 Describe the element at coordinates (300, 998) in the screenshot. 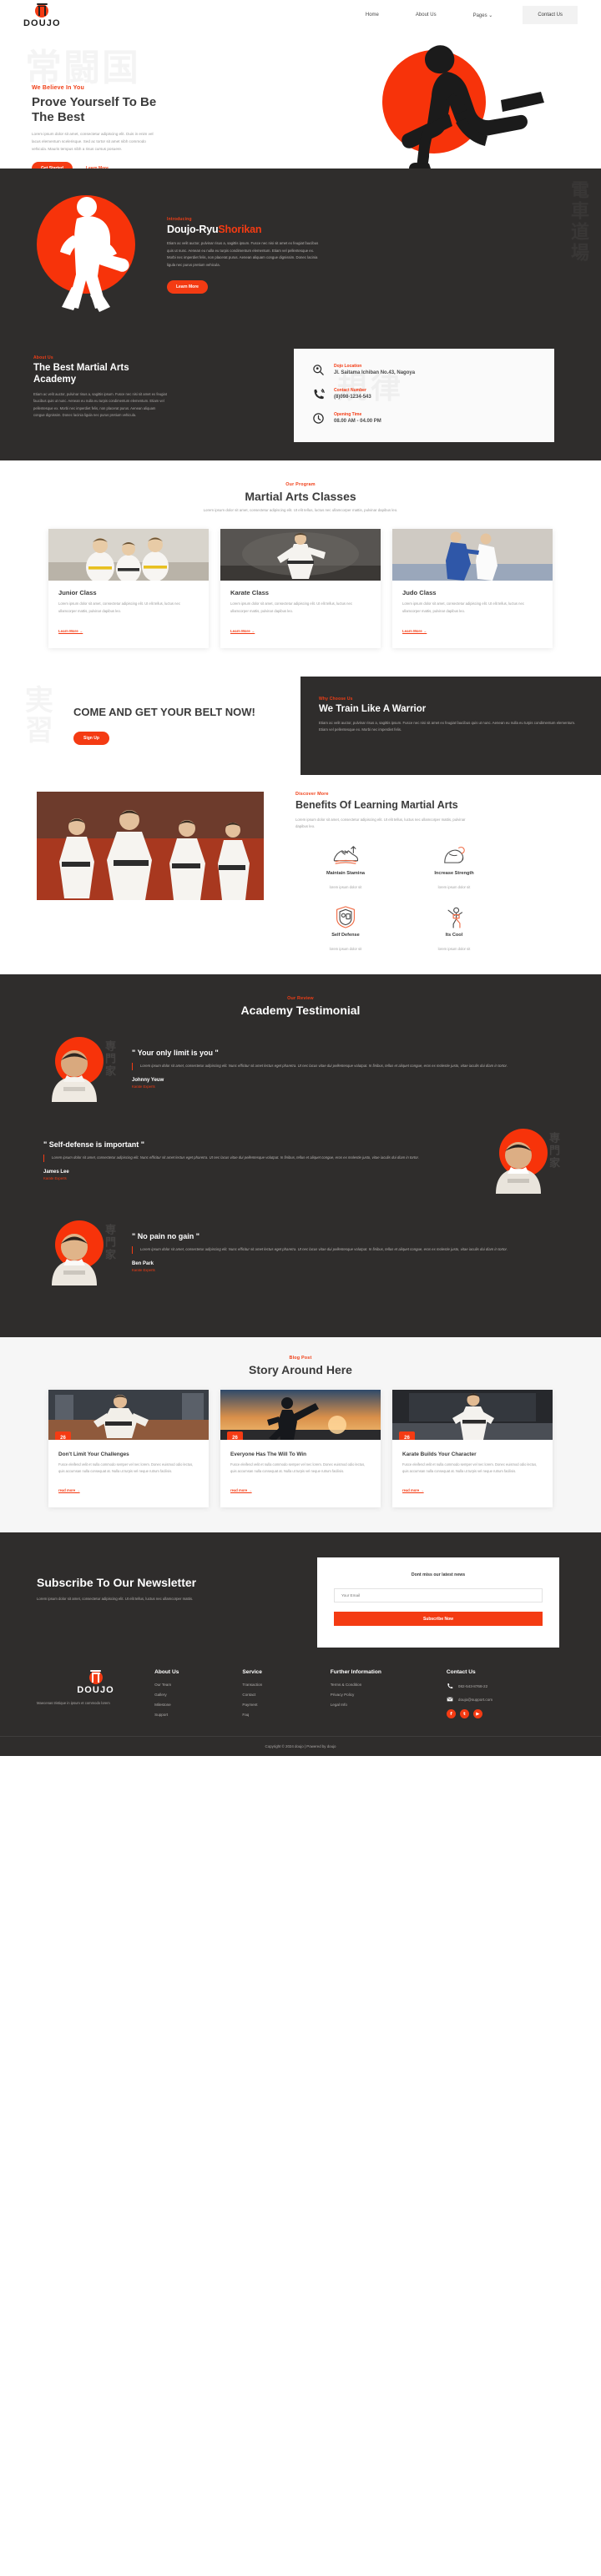

I see `testimonial-eyebrow: Our Review` at that location.